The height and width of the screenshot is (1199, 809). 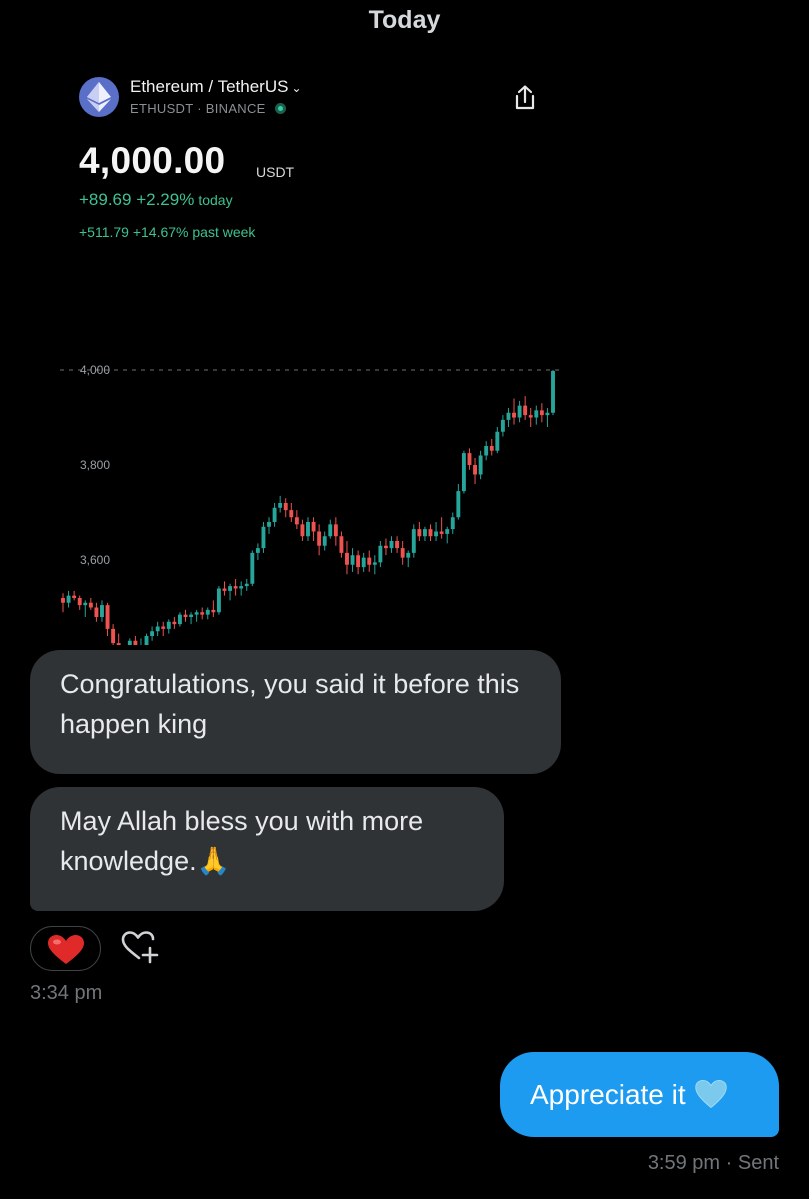 I want to click on change-week: +511.79 +14.67% past week, so click(x=167, y=232).